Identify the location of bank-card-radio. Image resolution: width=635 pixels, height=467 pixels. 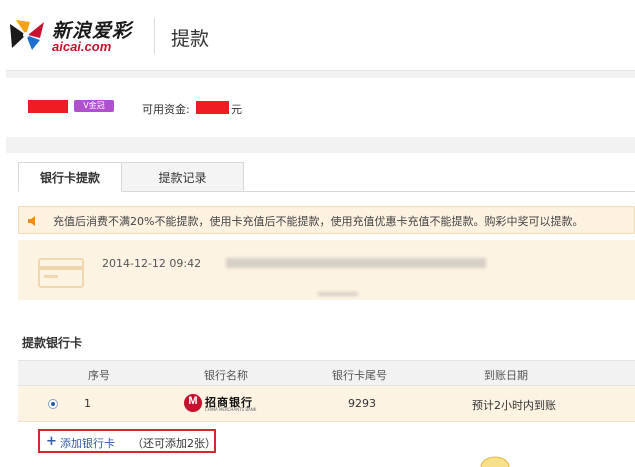
(53, 404).